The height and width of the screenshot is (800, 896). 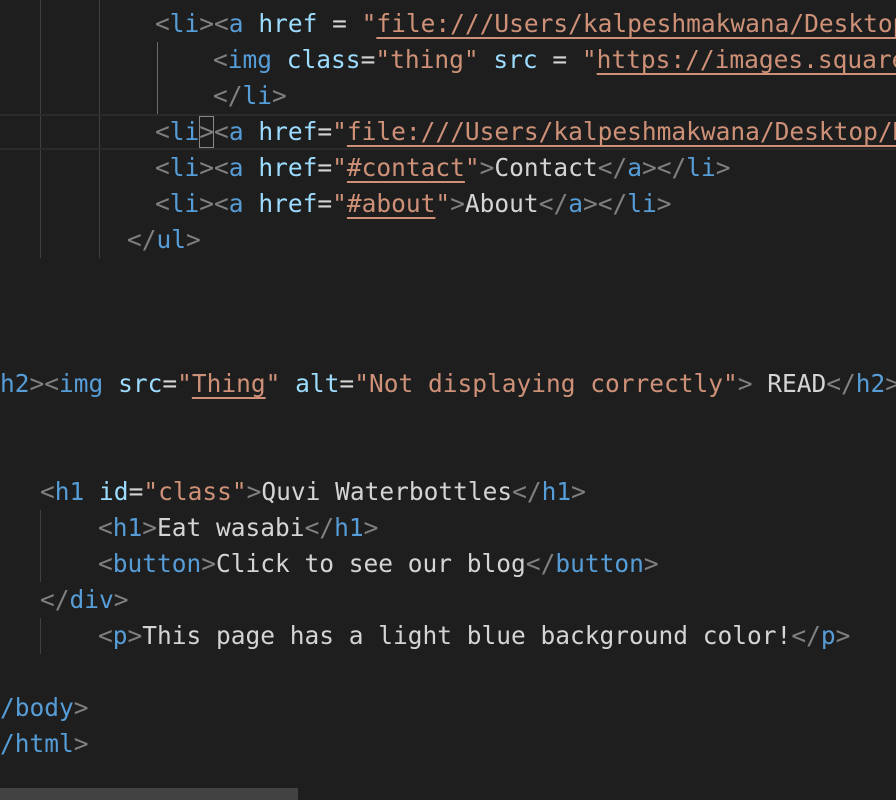 What do you see at coordinates (515, 59) in the screenshot?
I see `code-token: src` at bounding box center [515, 59].